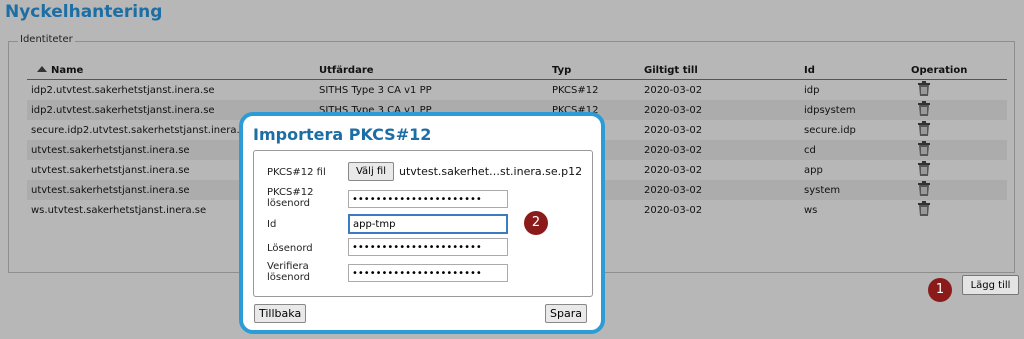 The image size is (1024, 339). What do you see at coordinates (720, 71) in the screenshot?
I see `column-header-valid: Giltigt till` at bounding box center [720, 71].